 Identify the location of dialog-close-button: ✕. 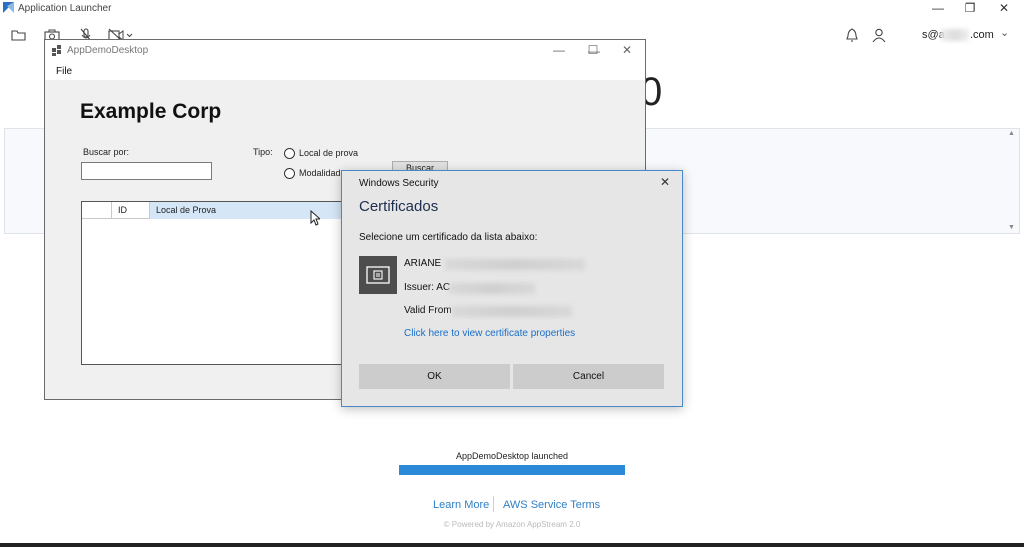
(665, 182).